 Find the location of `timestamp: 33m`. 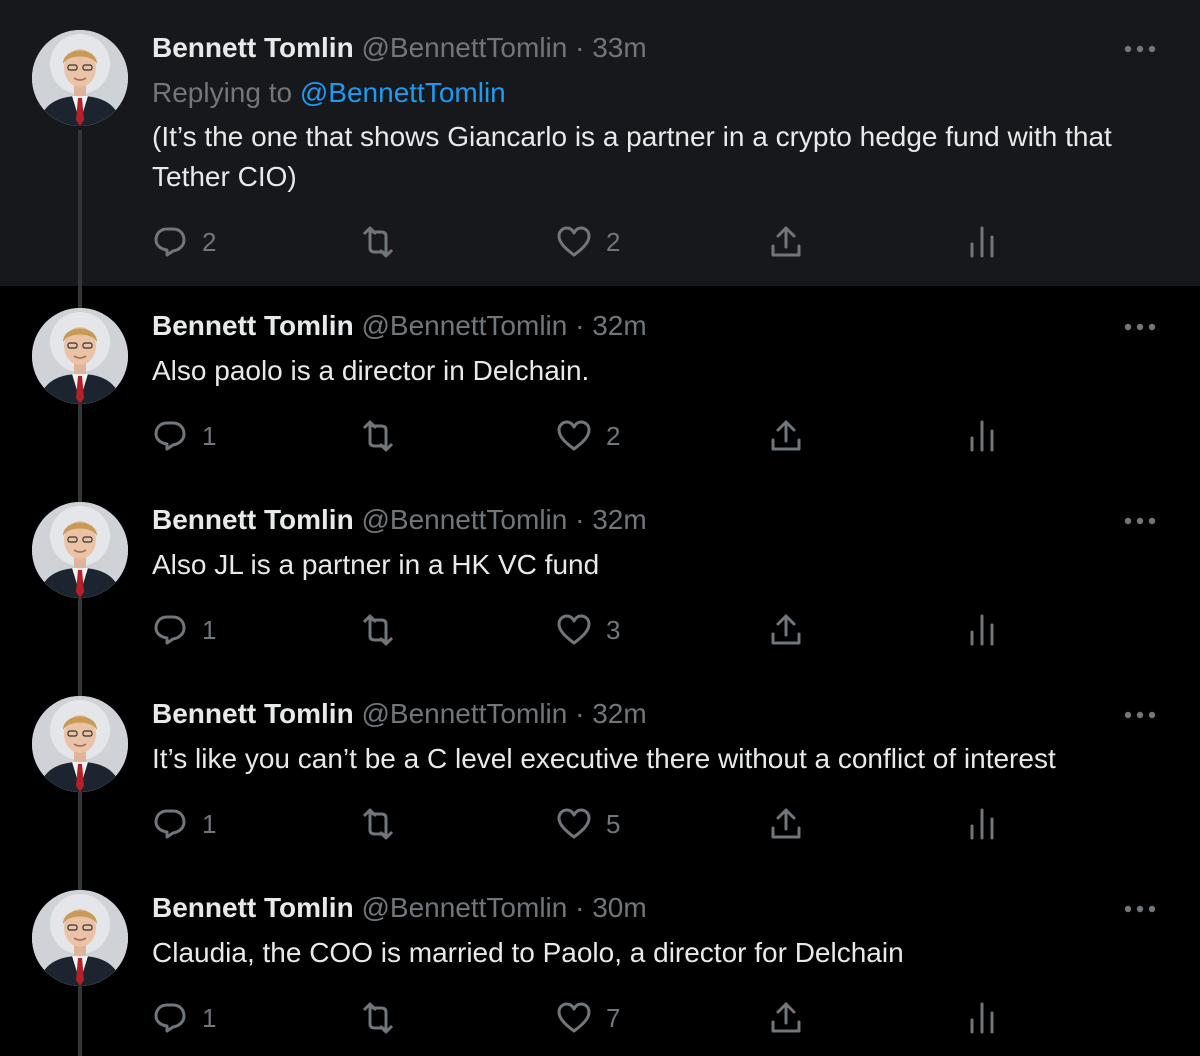

timestamp: 33m is located at coordinates (619, 47).